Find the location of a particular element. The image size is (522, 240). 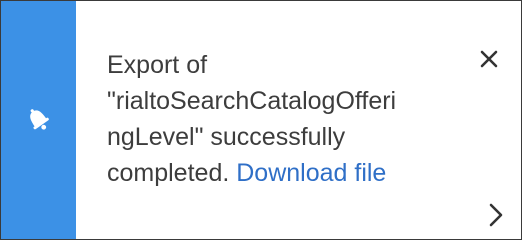

chevron-right-icon is located at coordinates (496, 215).